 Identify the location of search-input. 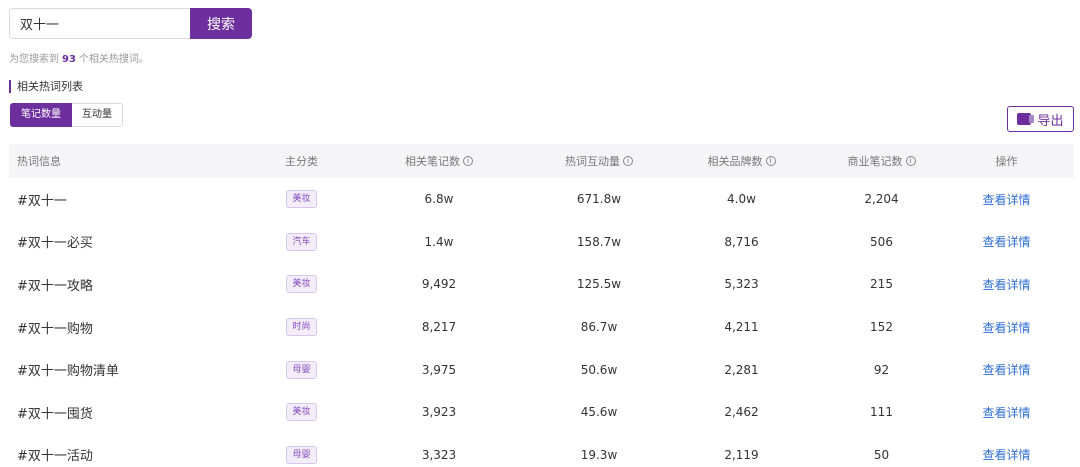
(99, 23).